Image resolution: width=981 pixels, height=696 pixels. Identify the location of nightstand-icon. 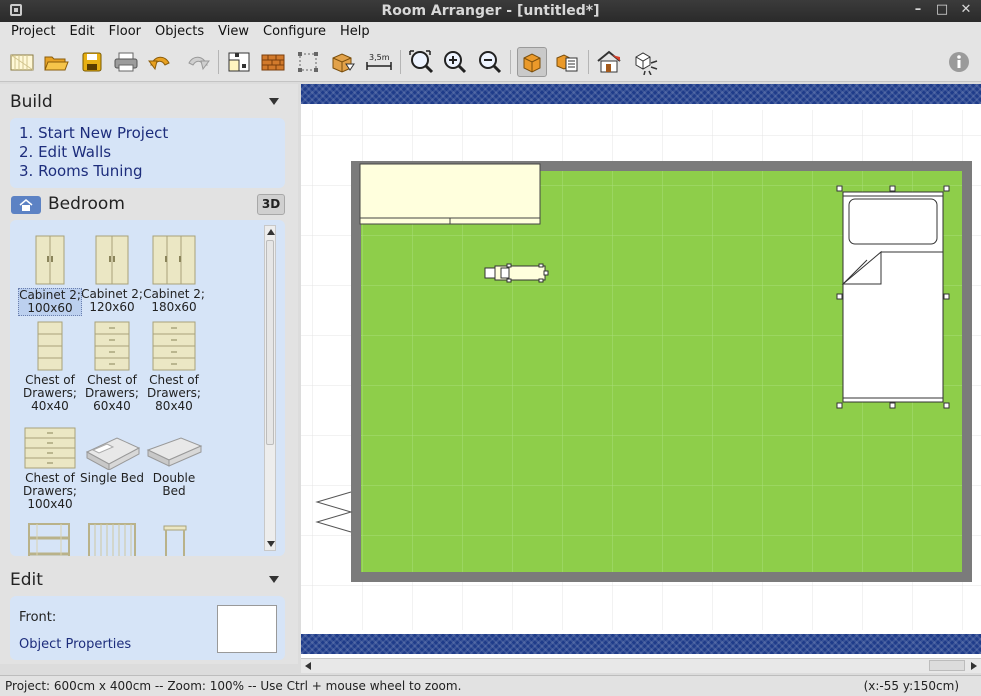
(174, 533).